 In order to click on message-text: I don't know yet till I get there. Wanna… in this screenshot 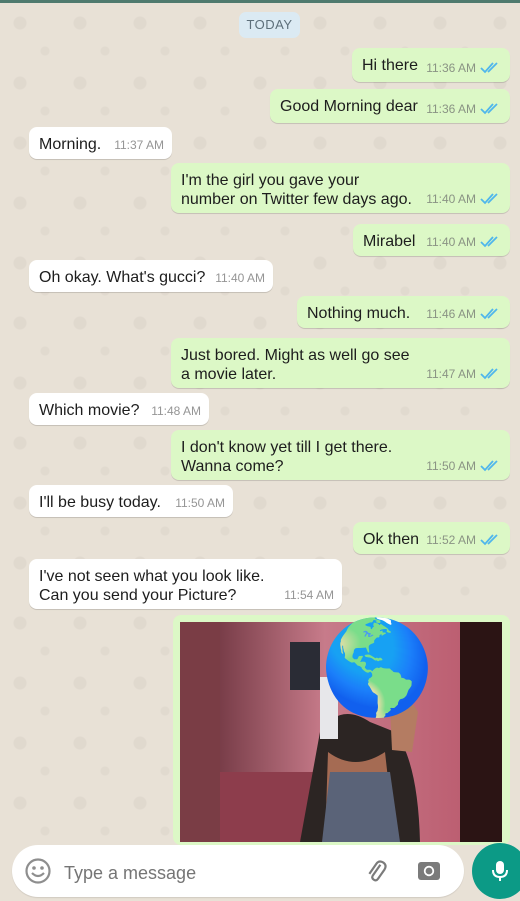, I will do `click(287, 457)`.